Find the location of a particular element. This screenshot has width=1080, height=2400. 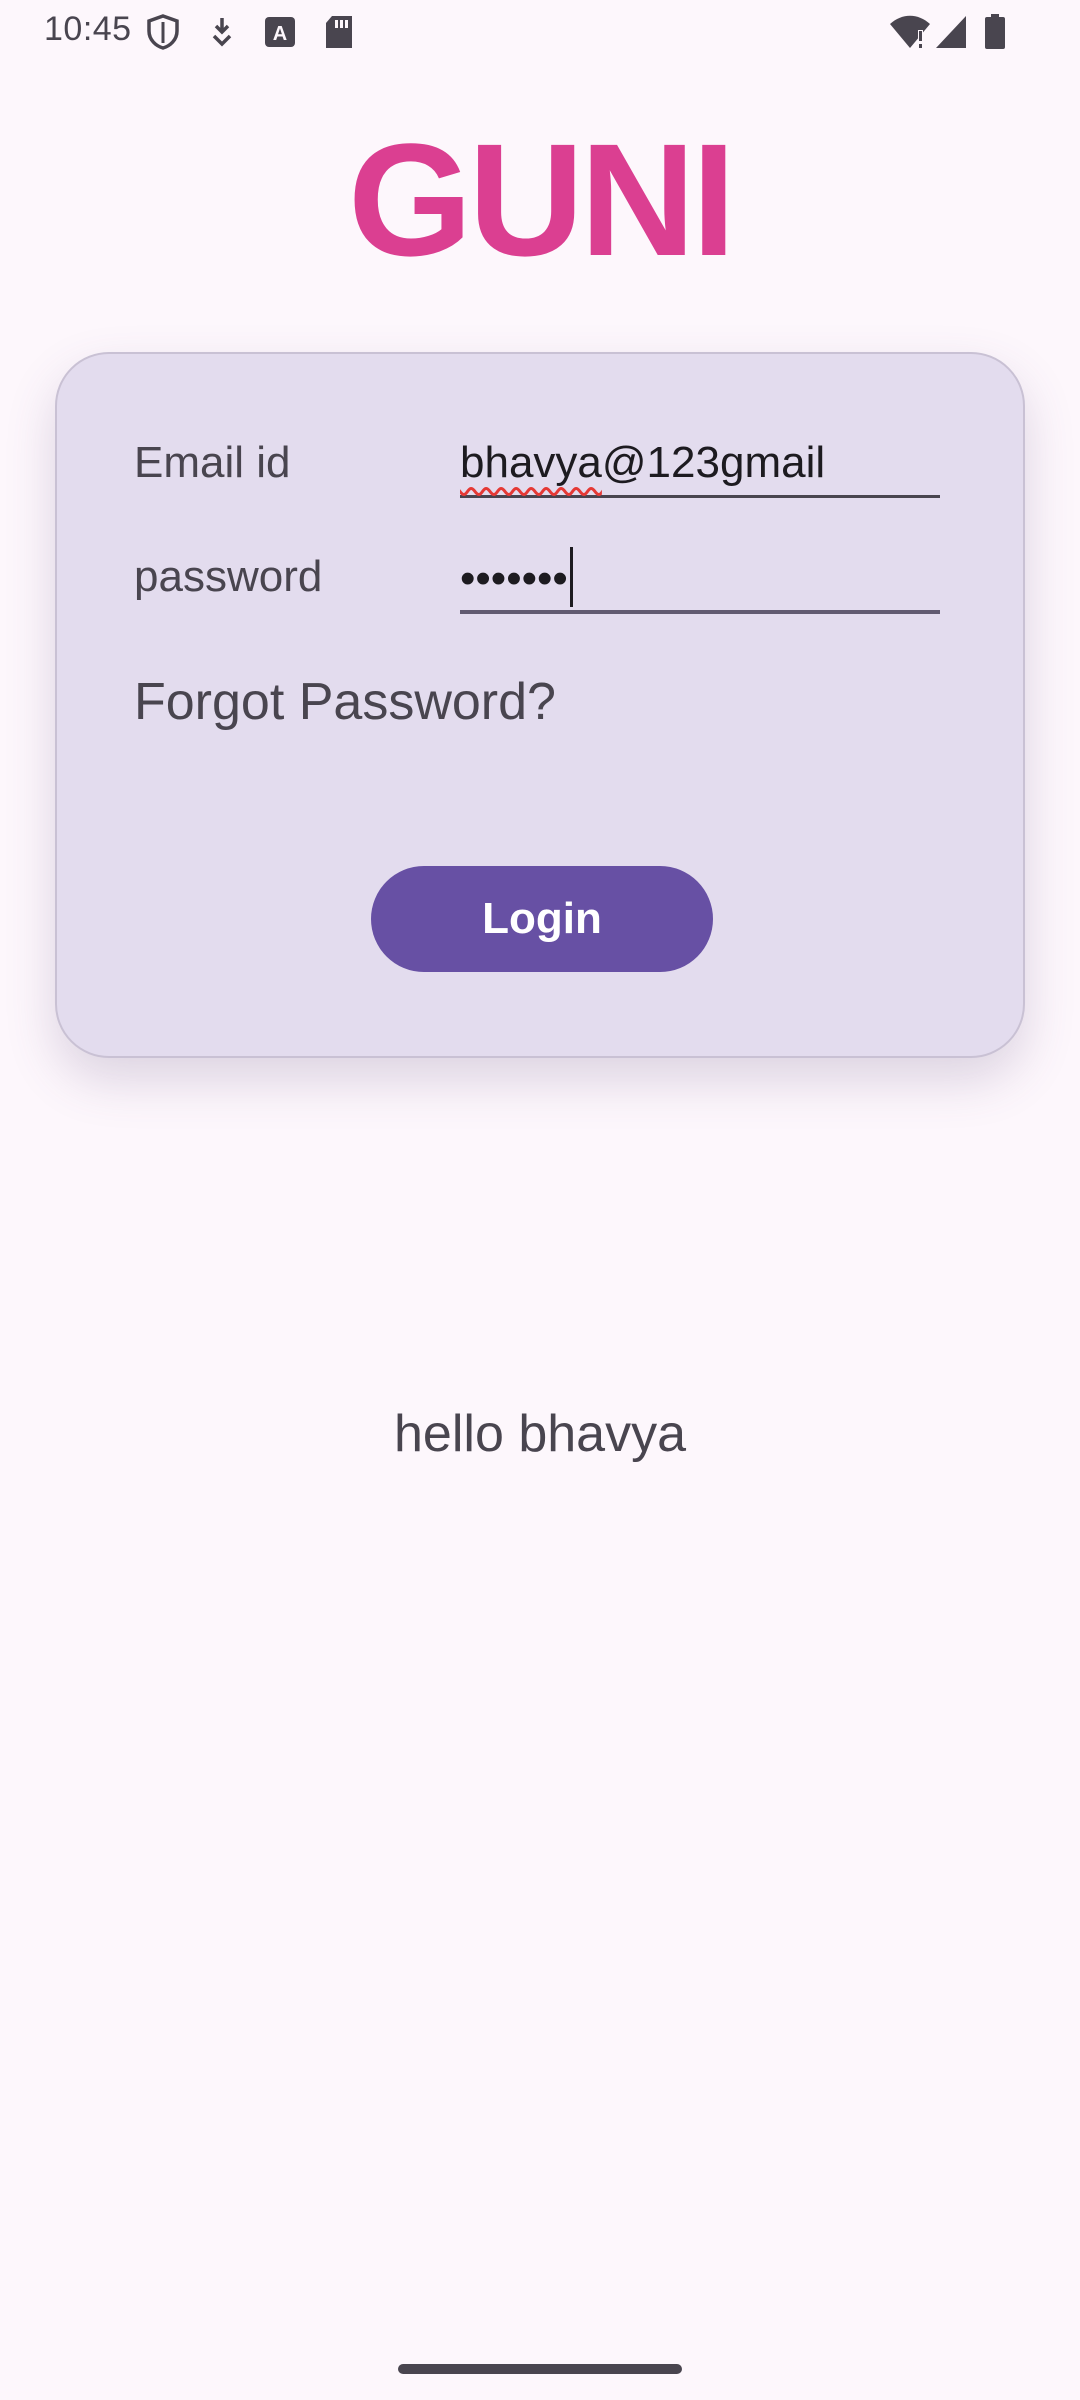

text-cursor is located at coordinates (571, 577).